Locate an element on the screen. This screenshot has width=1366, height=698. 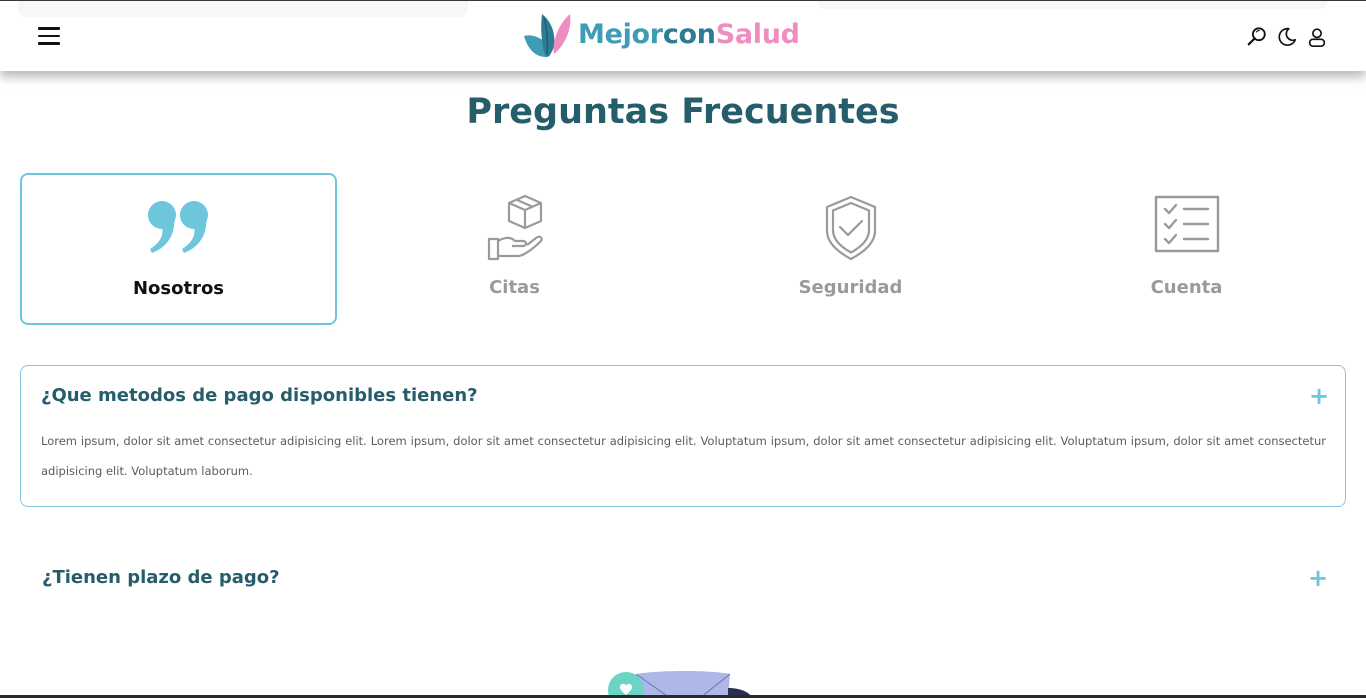
site-logo: MejorconSalud is located at coordinates (660, 34).